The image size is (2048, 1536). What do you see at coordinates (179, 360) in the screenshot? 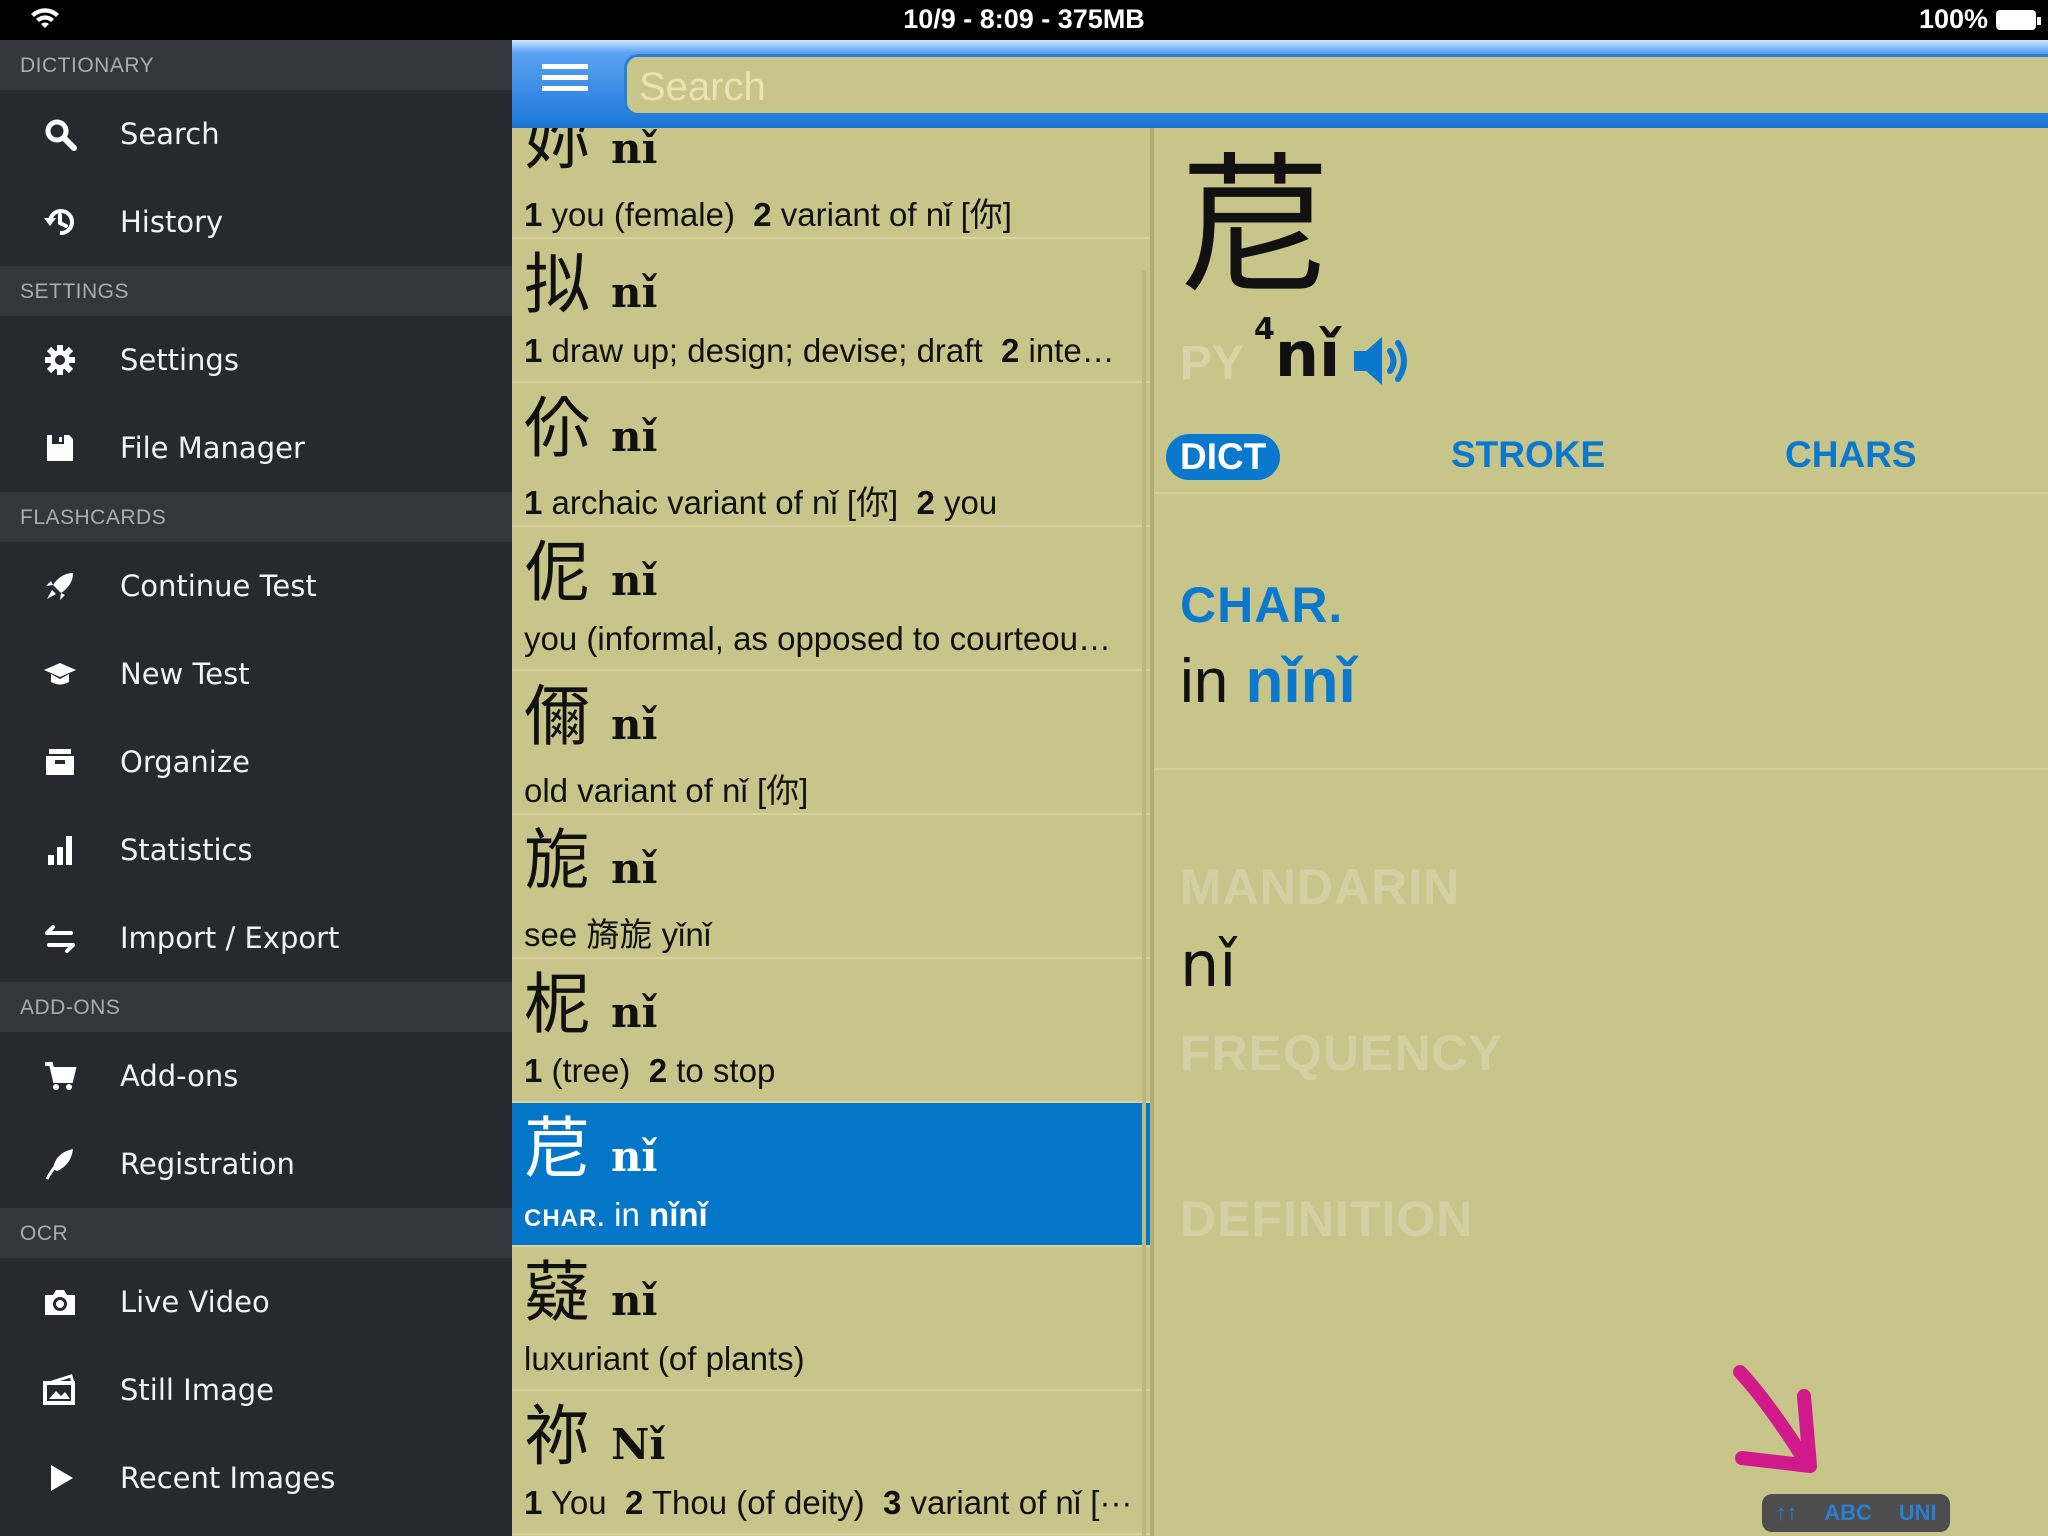
I see `sidebar-item-label: Settings` at bounding box center [179, 360].